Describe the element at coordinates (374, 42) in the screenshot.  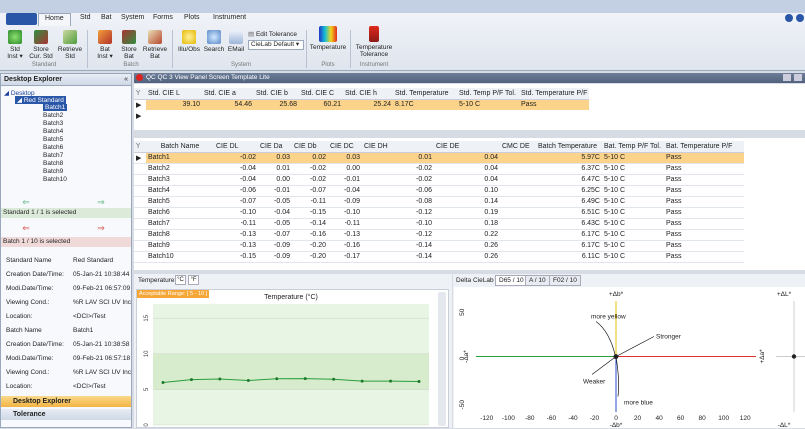
I see `temperature-tolerance-button: Temperature Tolerance` at that location.